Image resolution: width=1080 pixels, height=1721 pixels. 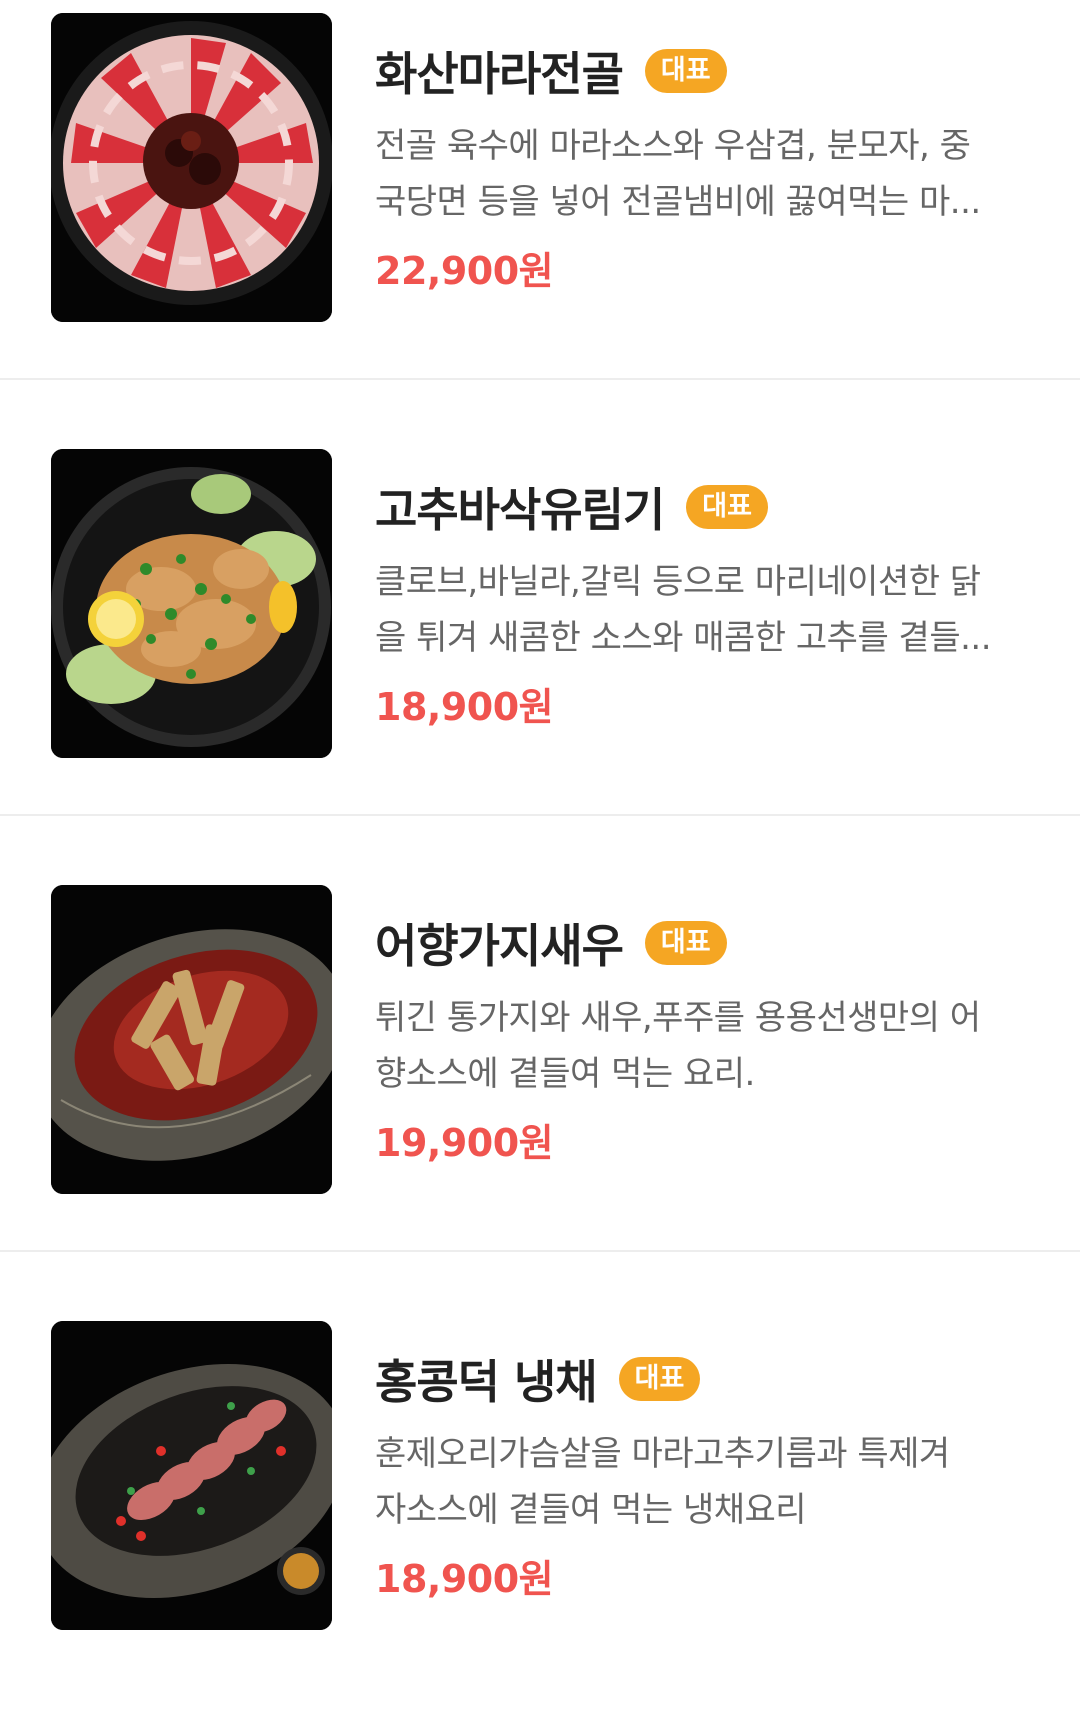 What do you see at coordinates (191, 1475) in the screenshot?
I see `duck-salad-photo` at bounding box center [191, 1475].